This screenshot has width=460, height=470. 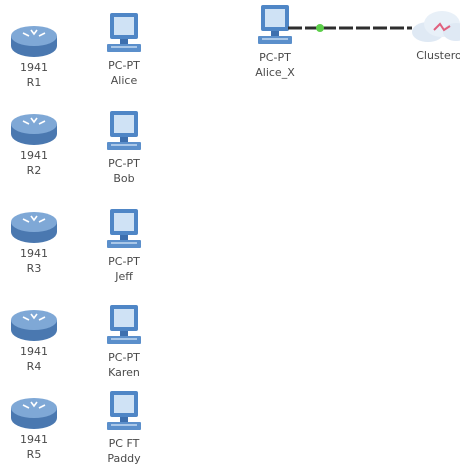 I want to click on pc-name-label: Paddy, so click(x=124, y=458).